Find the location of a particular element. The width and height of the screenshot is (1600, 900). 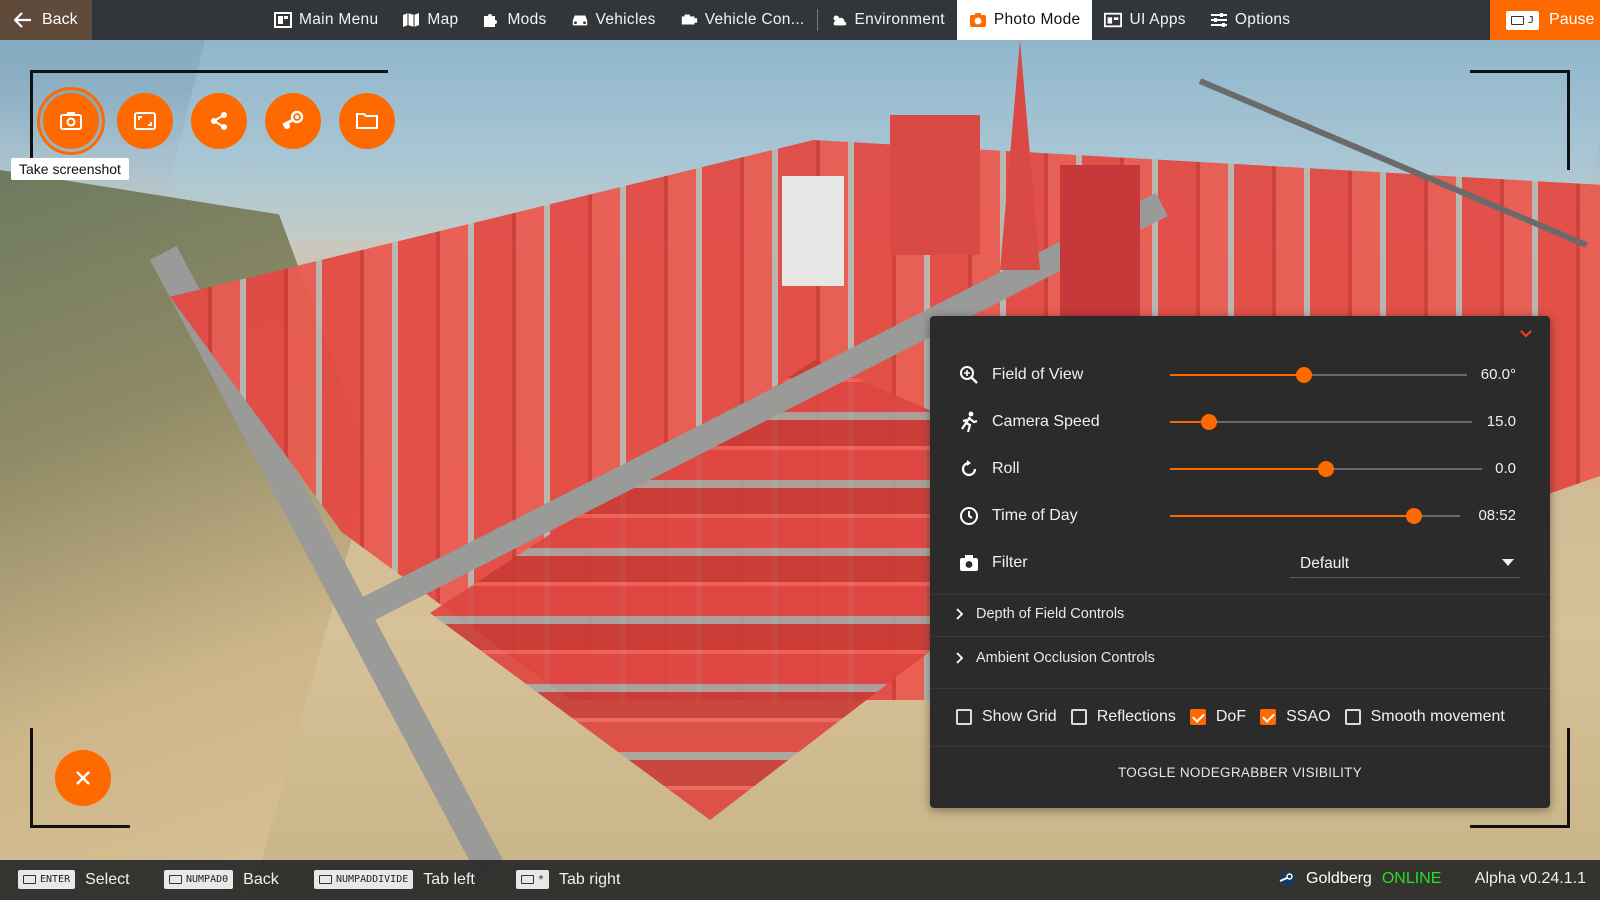

sliders-icon is located at coordinates (1219, 20).